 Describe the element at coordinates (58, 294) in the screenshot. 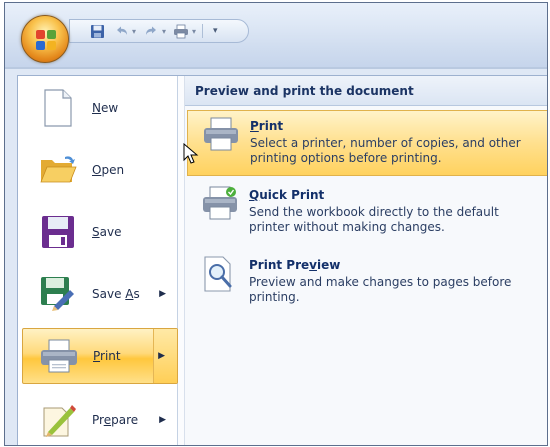

I see `save-as-icon` at that location.